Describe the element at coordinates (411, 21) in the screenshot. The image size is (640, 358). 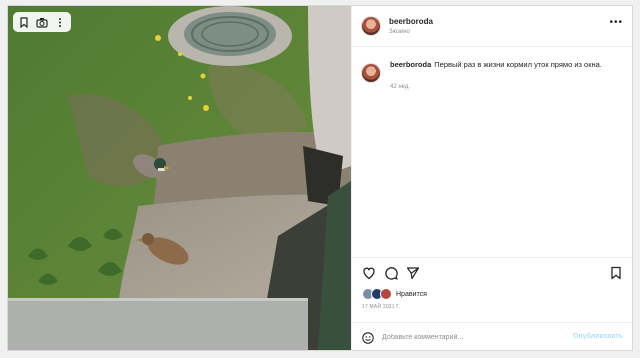
I see `header-username: beerboroda` at that location.